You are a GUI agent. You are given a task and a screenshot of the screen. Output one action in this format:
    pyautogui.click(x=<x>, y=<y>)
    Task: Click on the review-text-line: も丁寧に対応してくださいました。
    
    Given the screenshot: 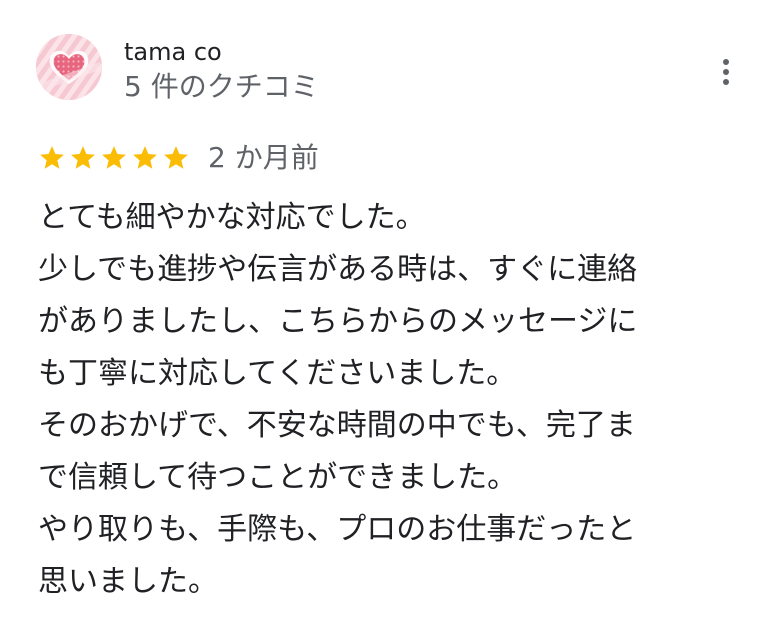 What is the action you would take?
    pyautogui.click(x=277, y=373)
    